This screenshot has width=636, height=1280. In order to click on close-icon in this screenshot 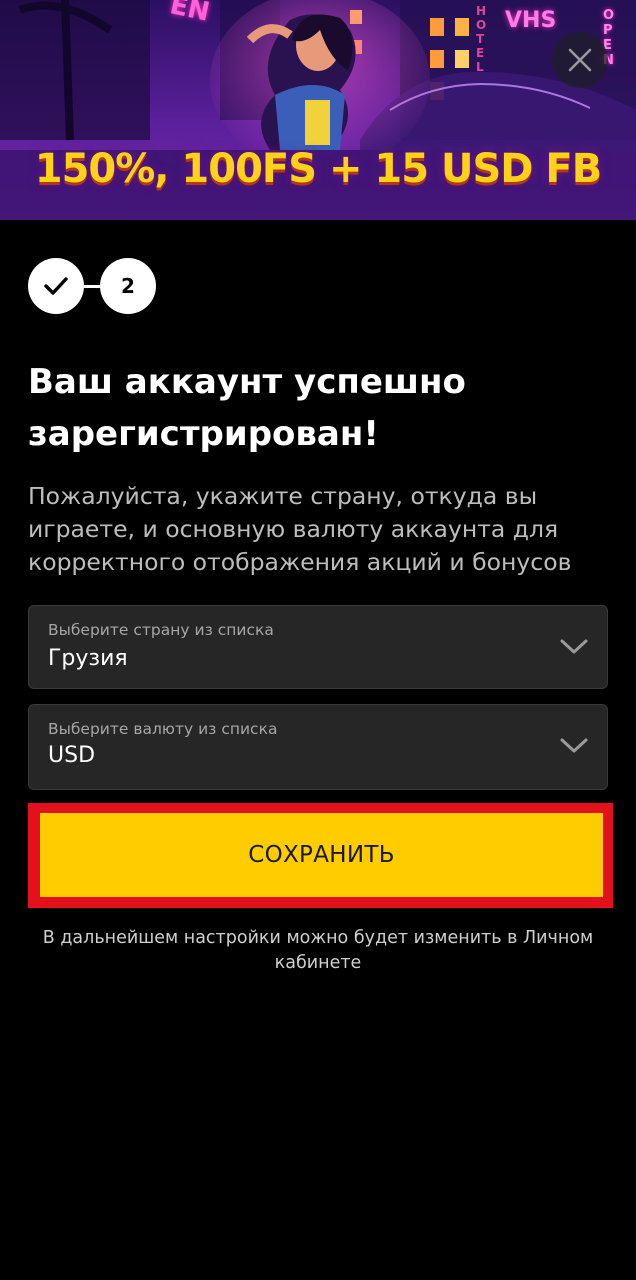, I will do `click(580, 60)`.